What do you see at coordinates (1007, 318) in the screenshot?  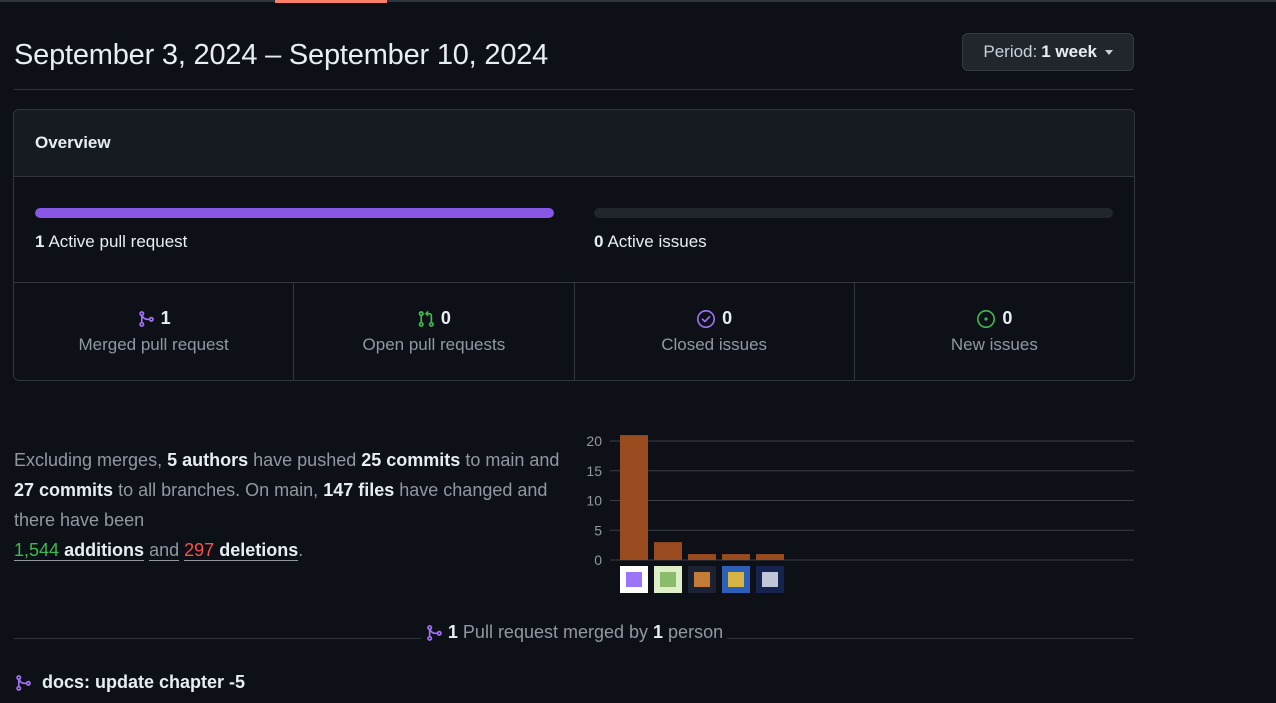 I see `new-issues-count: 0` at bounding box center [1007, 318].